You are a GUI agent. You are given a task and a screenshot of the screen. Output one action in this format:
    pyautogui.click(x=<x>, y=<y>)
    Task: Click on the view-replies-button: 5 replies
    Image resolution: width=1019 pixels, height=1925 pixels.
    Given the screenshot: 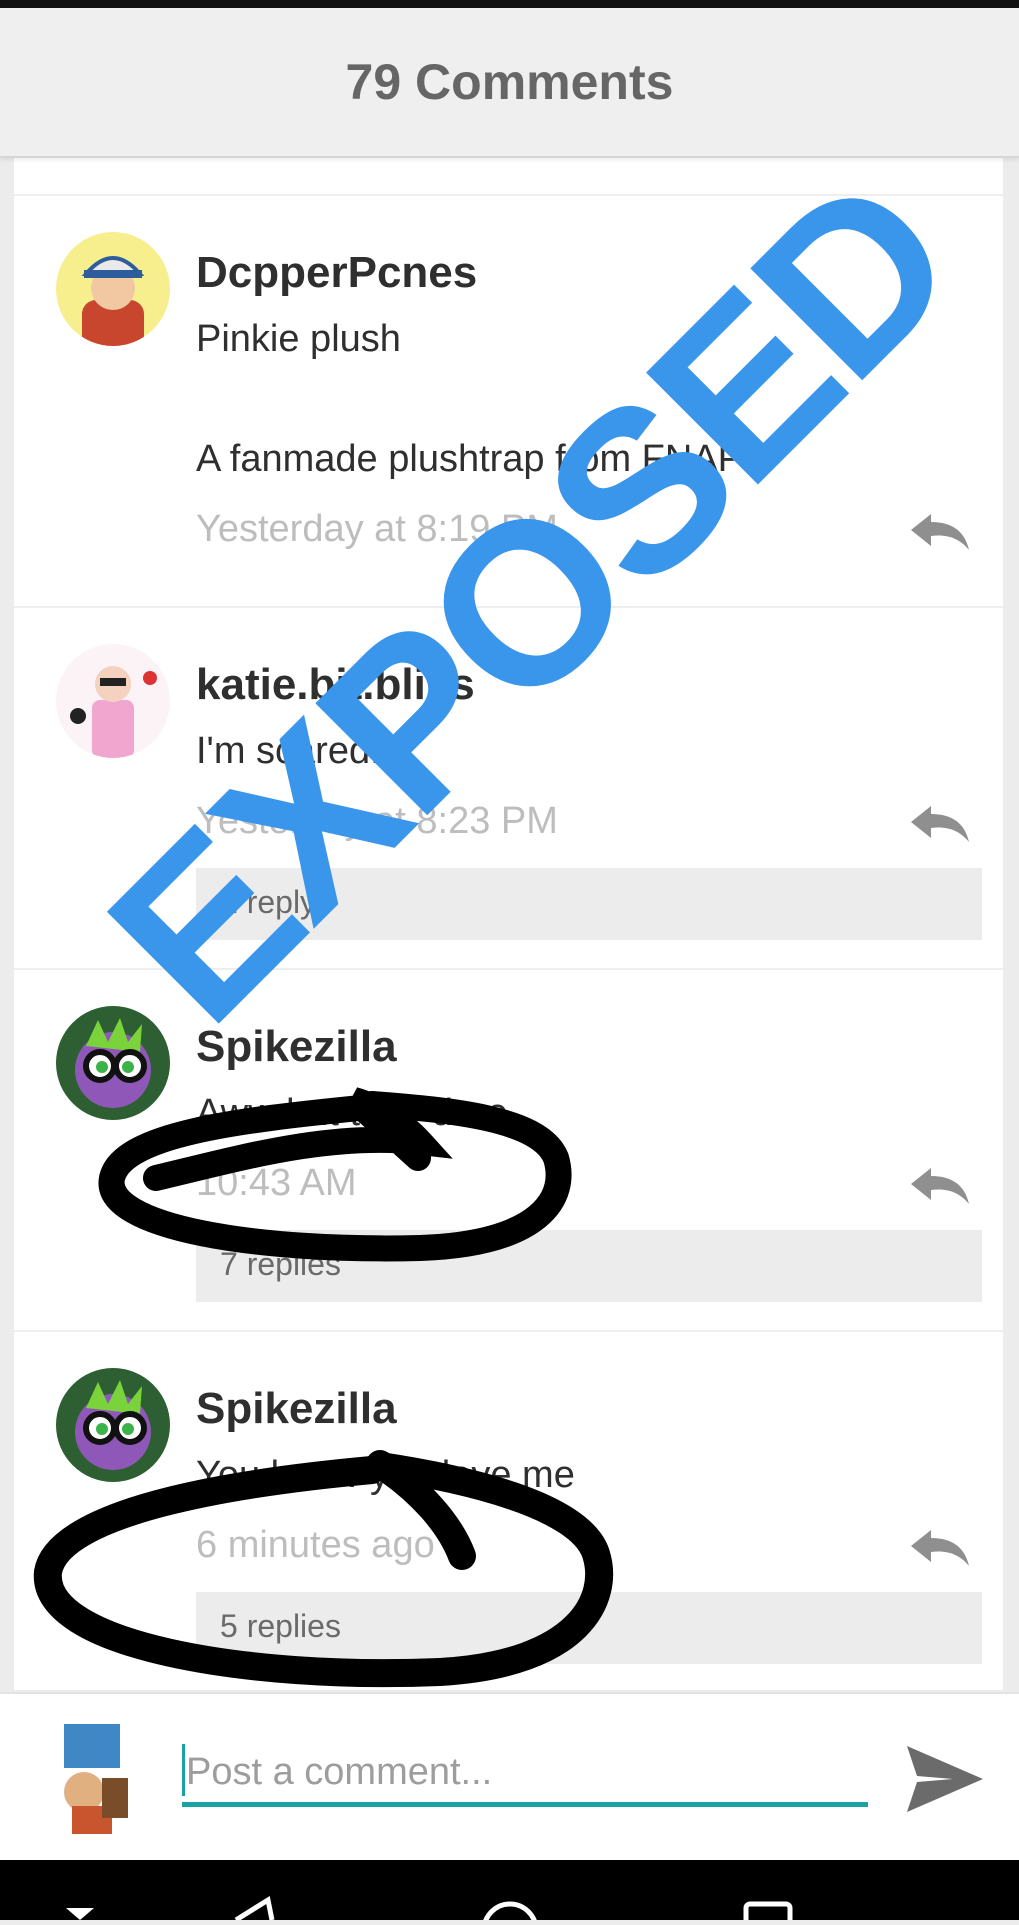 What is the action you would take?
    pyautogui.click(x=589, y=1628)
    